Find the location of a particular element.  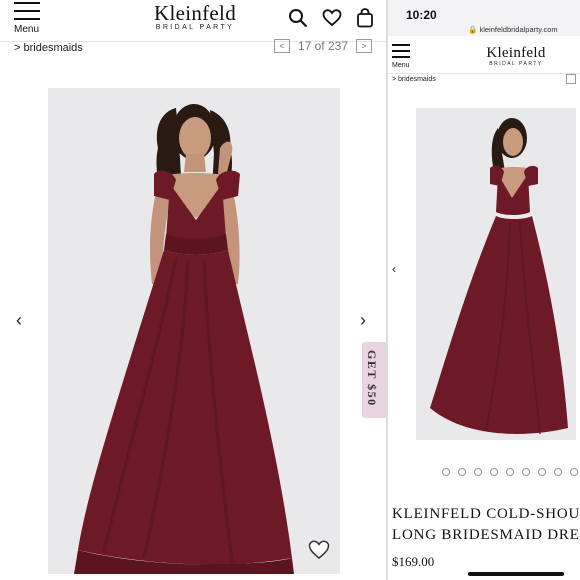

promo-tab-label: GET $50 is located at coordinates (372, 378).